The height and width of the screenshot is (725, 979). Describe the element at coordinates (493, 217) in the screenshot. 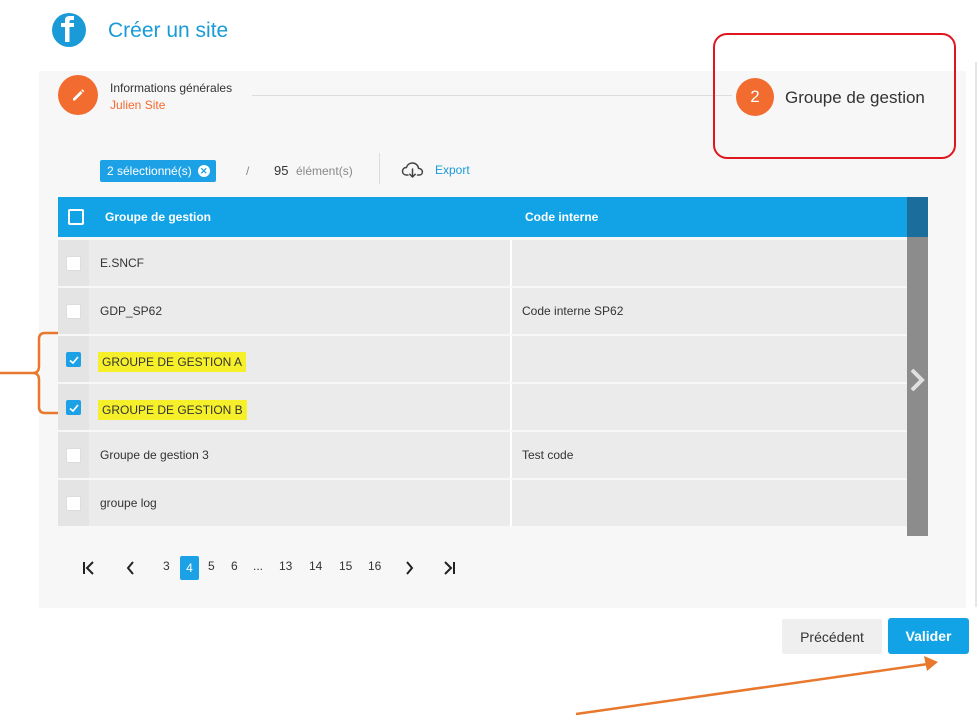

I see `table-header: Groupe de gestion Code interne` at that location.